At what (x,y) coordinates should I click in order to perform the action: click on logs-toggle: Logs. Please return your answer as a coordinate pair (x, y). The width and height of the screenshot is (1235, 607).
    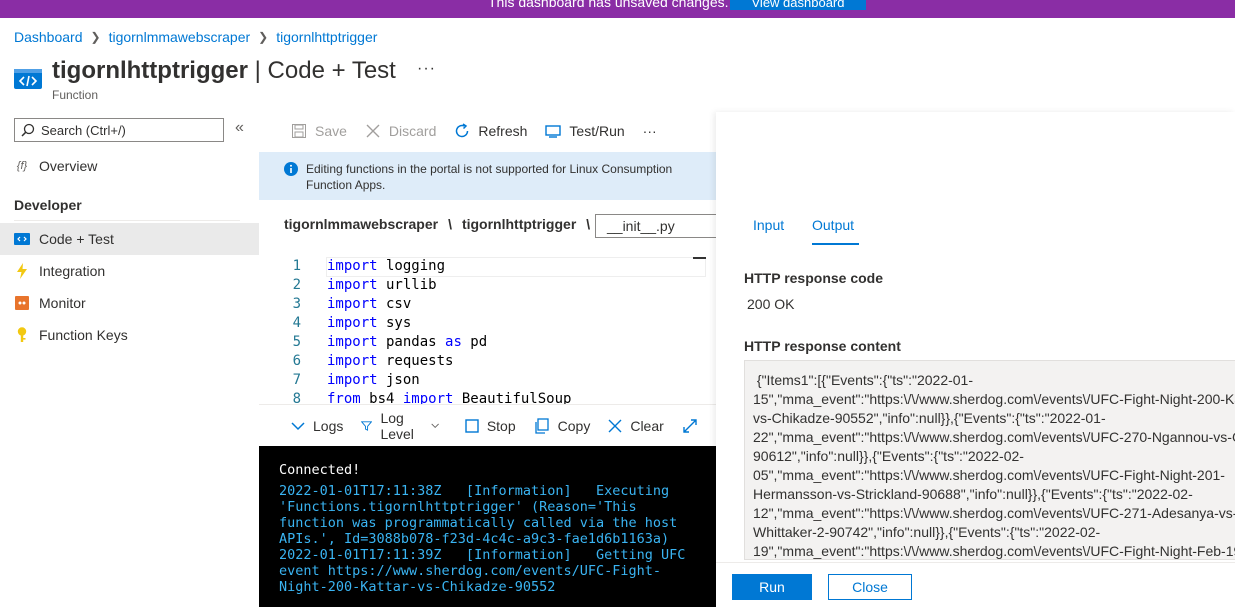
    Looking at the image, I should click on (317, 426).